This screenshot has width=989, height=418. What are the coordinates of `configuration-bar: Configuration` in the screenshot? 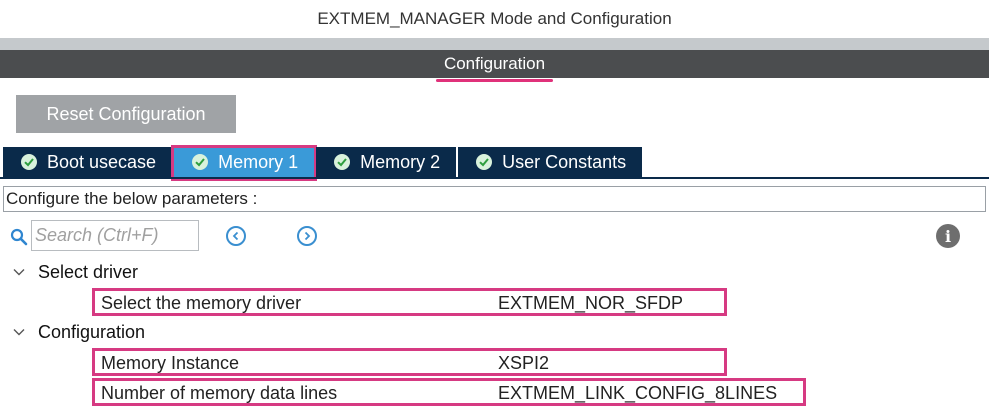 It's located at (494, 66).